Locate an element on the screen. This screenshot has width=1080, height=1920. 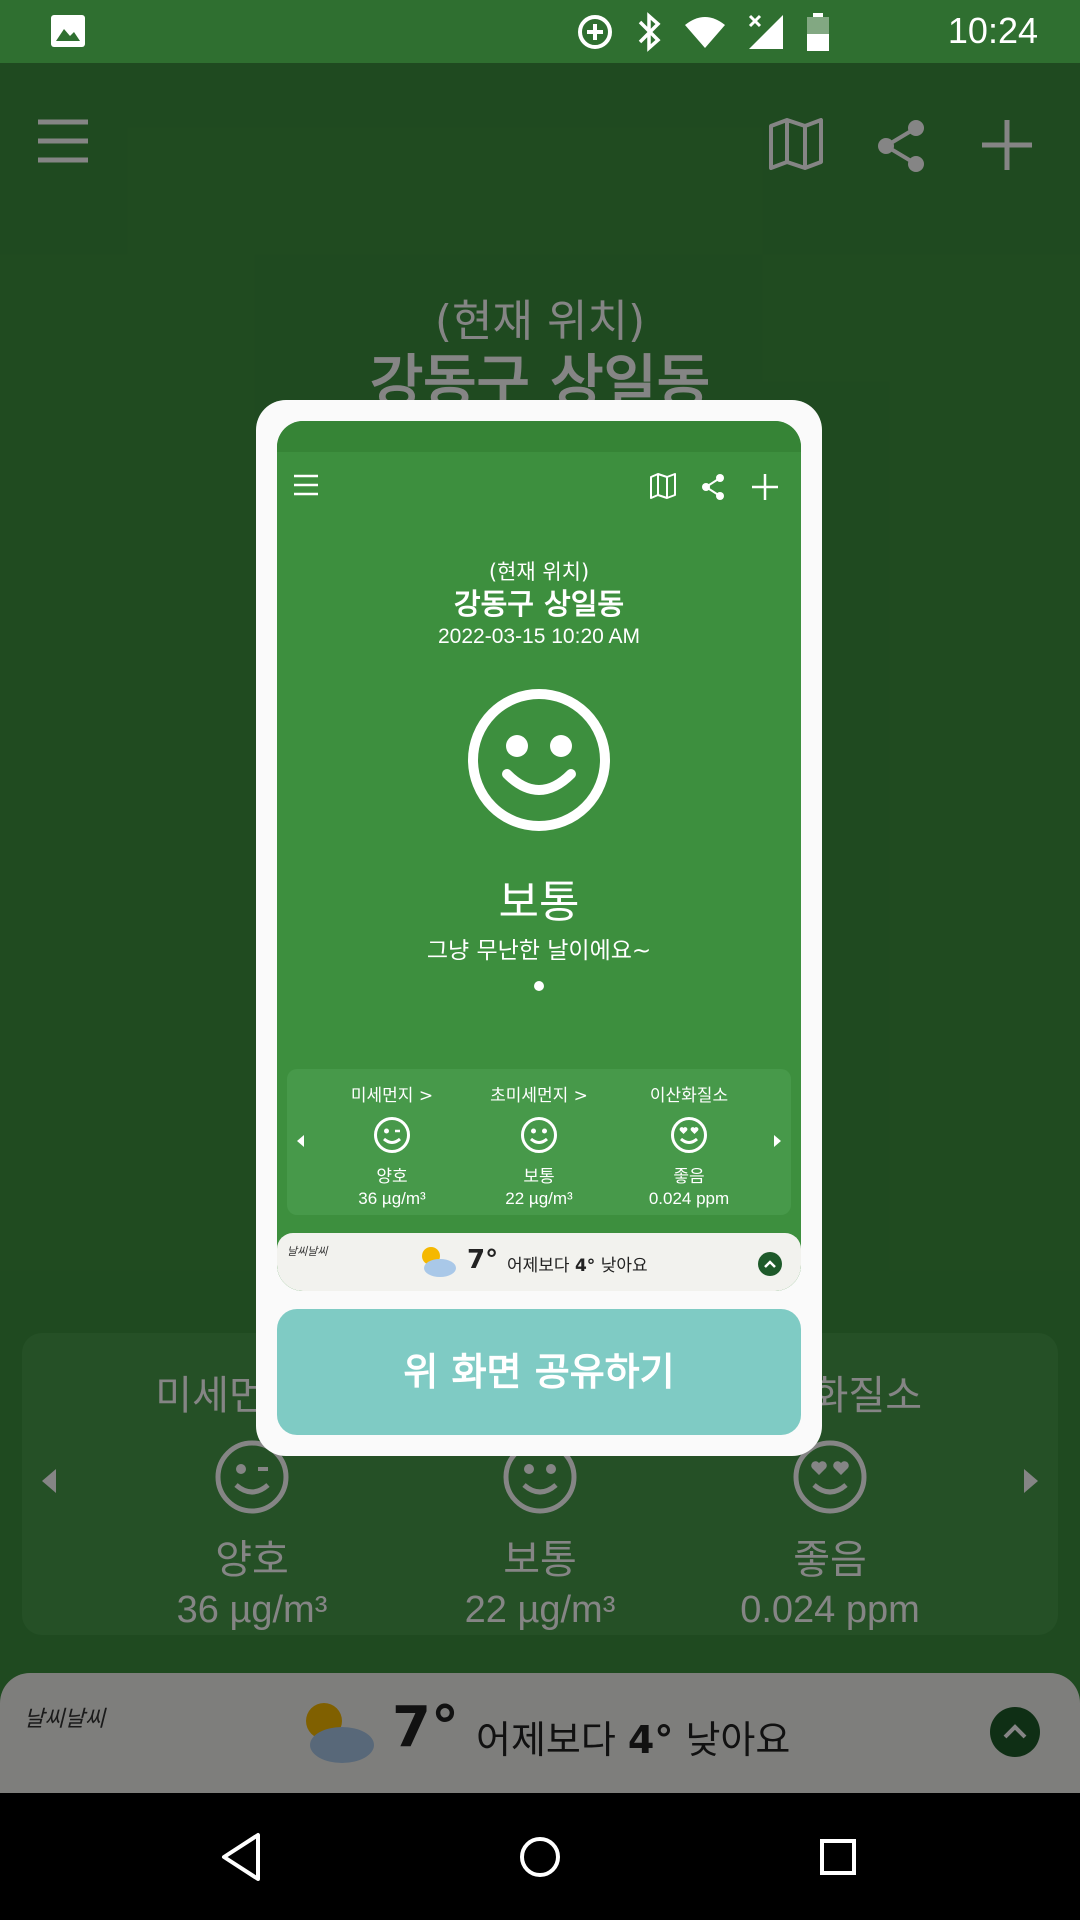
preview-pollutant-no2: 이산화질소 좋음 0.024 ppm is located at coordinates (689, 1147).